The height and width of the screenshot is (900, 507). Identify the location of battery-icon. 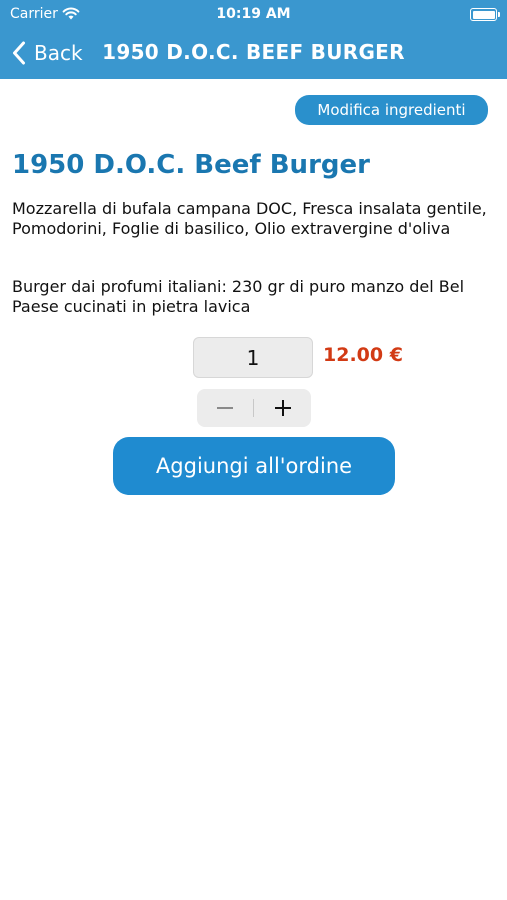
(485, 14).